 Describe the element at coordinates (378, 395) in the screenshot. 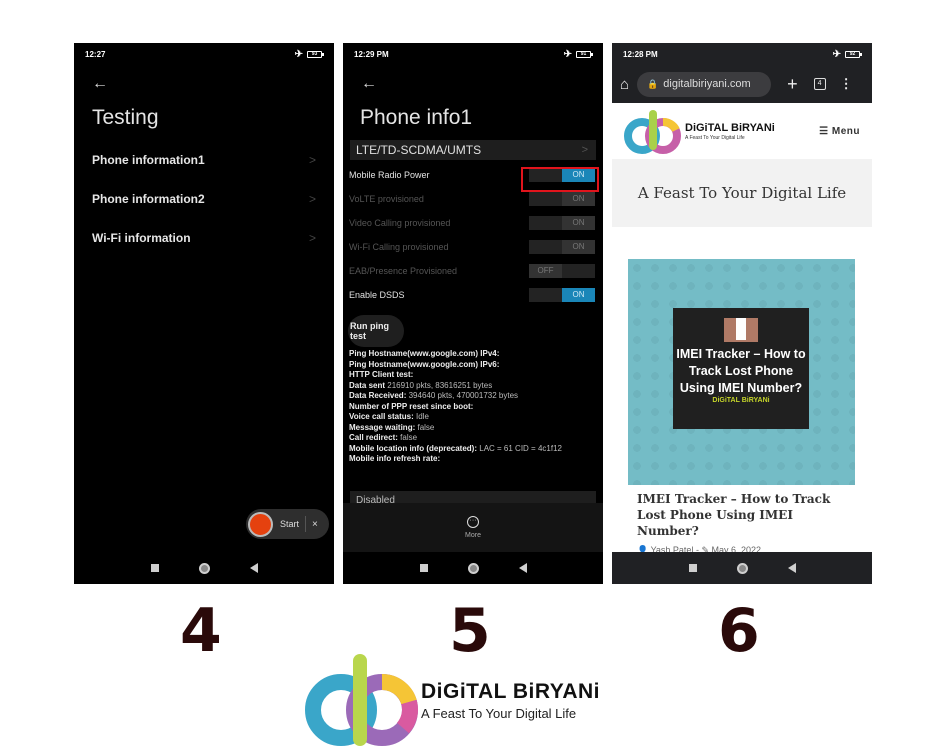

I see `info-key: Data Received:` at that location.